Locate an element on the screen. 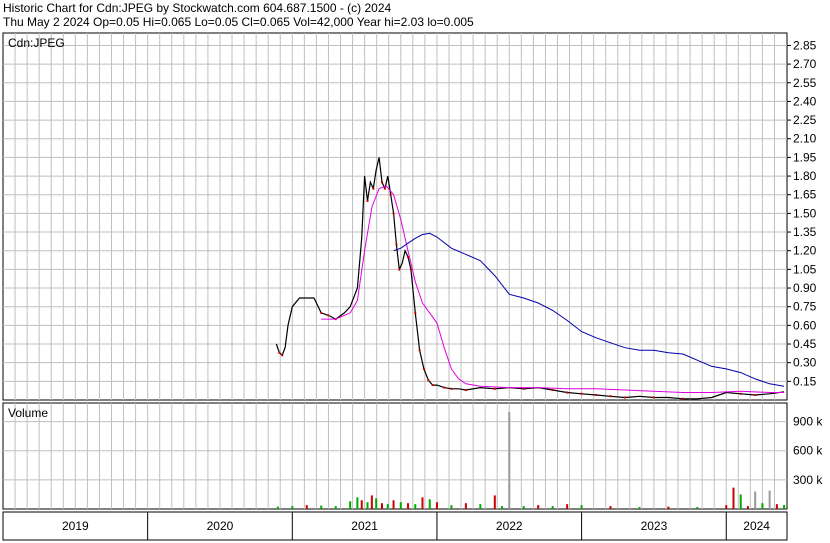 This screenshot has width=830, height=543. year-tick-label: 2019 is located at coordinates (75, 526).